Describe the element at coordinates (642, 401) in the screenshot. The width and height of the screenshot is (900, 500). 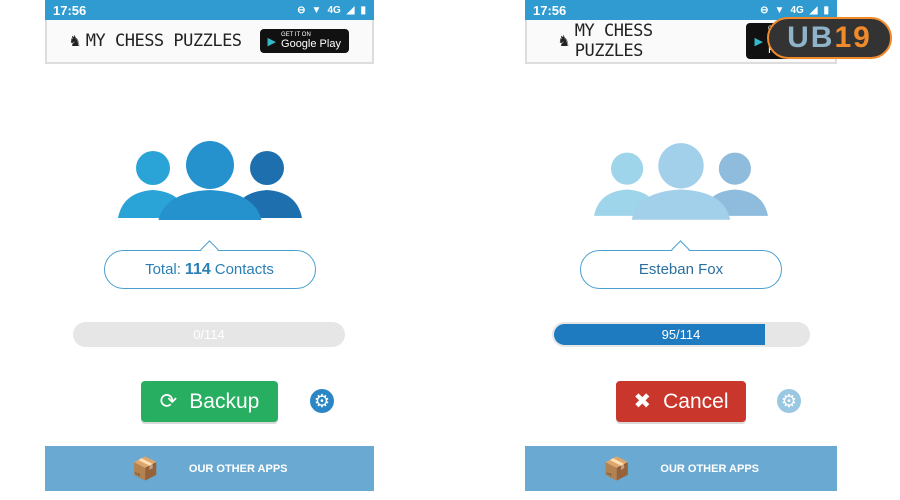
I see `close-icon: ✖` at that location.